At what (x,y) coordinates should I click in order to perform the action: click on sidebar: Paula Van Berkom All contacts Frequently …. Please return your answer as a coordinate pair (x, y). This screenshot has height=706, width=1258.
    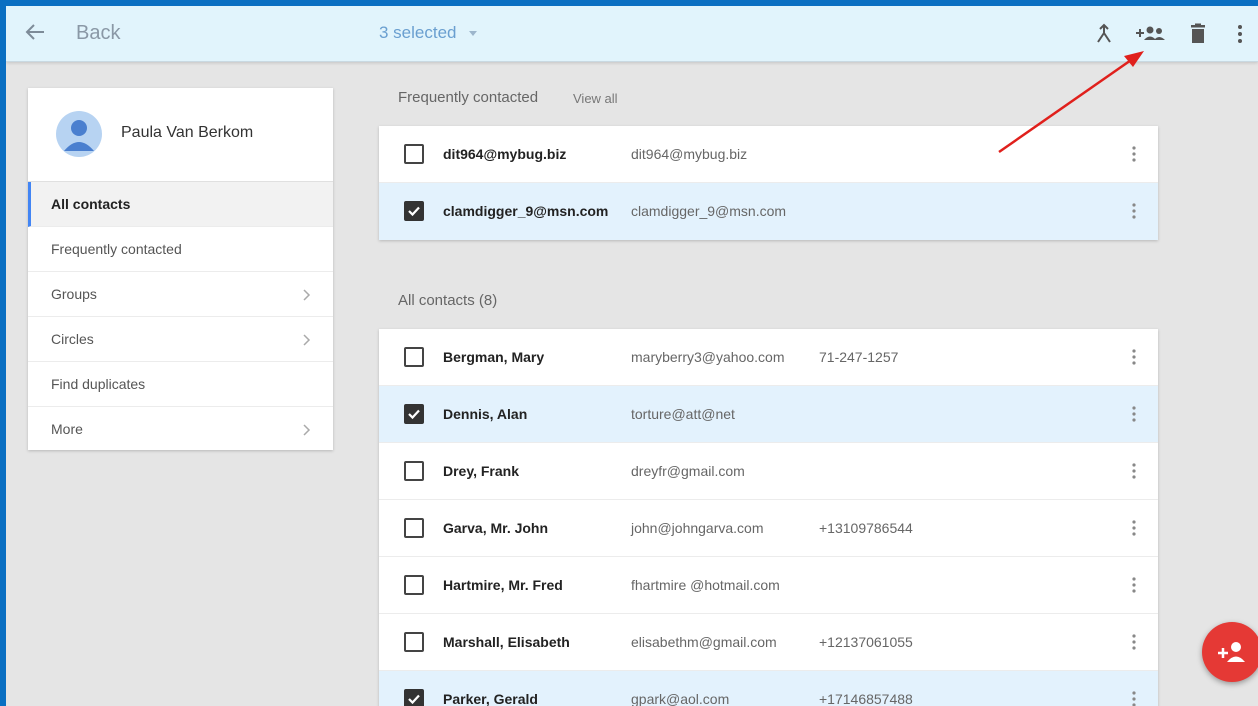
    Looking at the image, I should click on (180, 269).